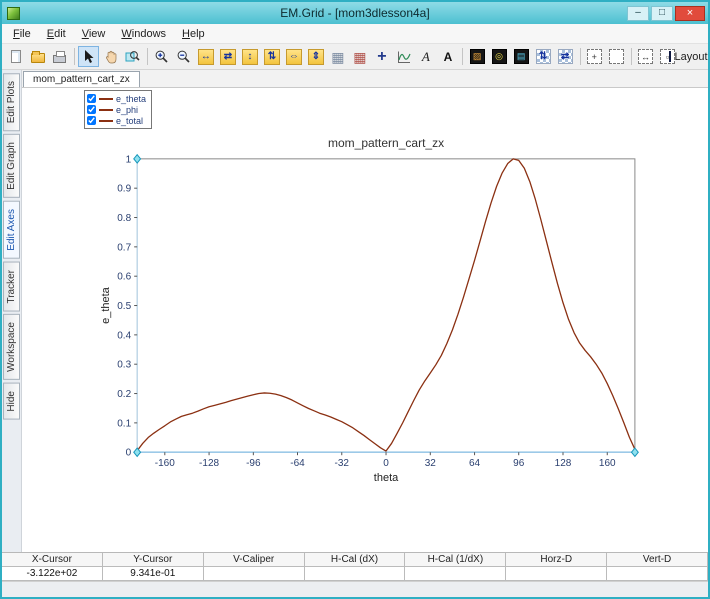 The height and width of the screenshot is (599, 710). I want to click on menu-help: Help, so click(193, 34).